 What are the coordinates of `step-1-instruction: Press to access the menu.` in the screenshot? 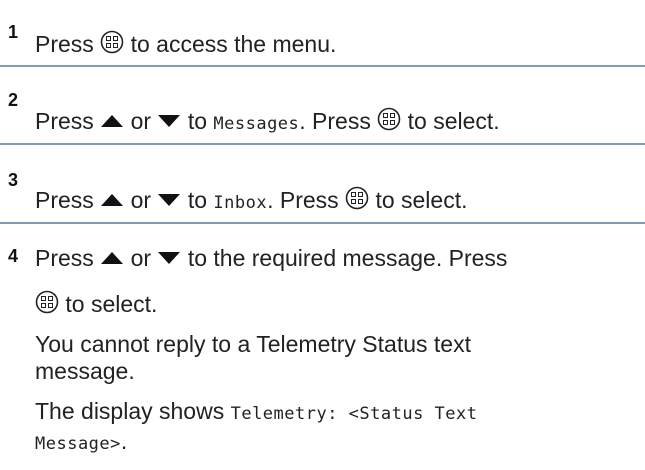 It's located at (186, 43).